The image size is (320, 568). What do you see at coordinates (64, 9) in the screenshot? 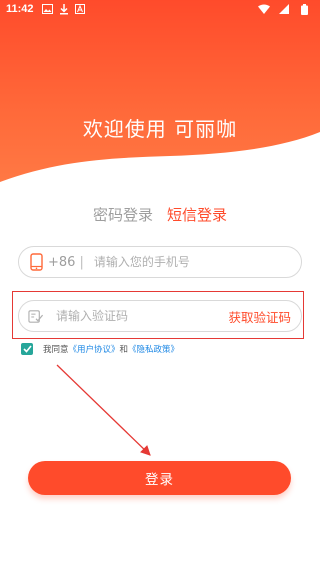
I see `download-icon` at bounding box center [64, 9].